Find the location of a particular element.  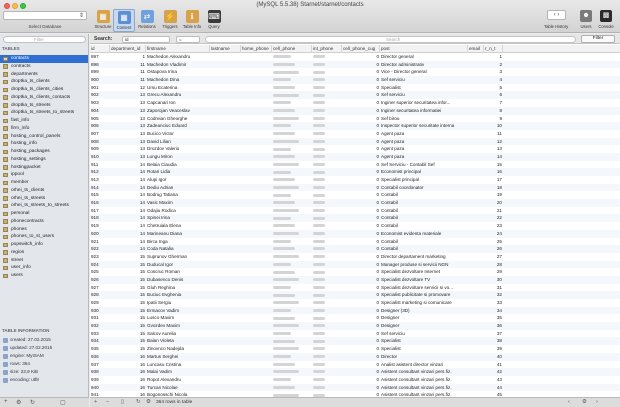

cell-id: 918 is located at coordinates (100, 218).